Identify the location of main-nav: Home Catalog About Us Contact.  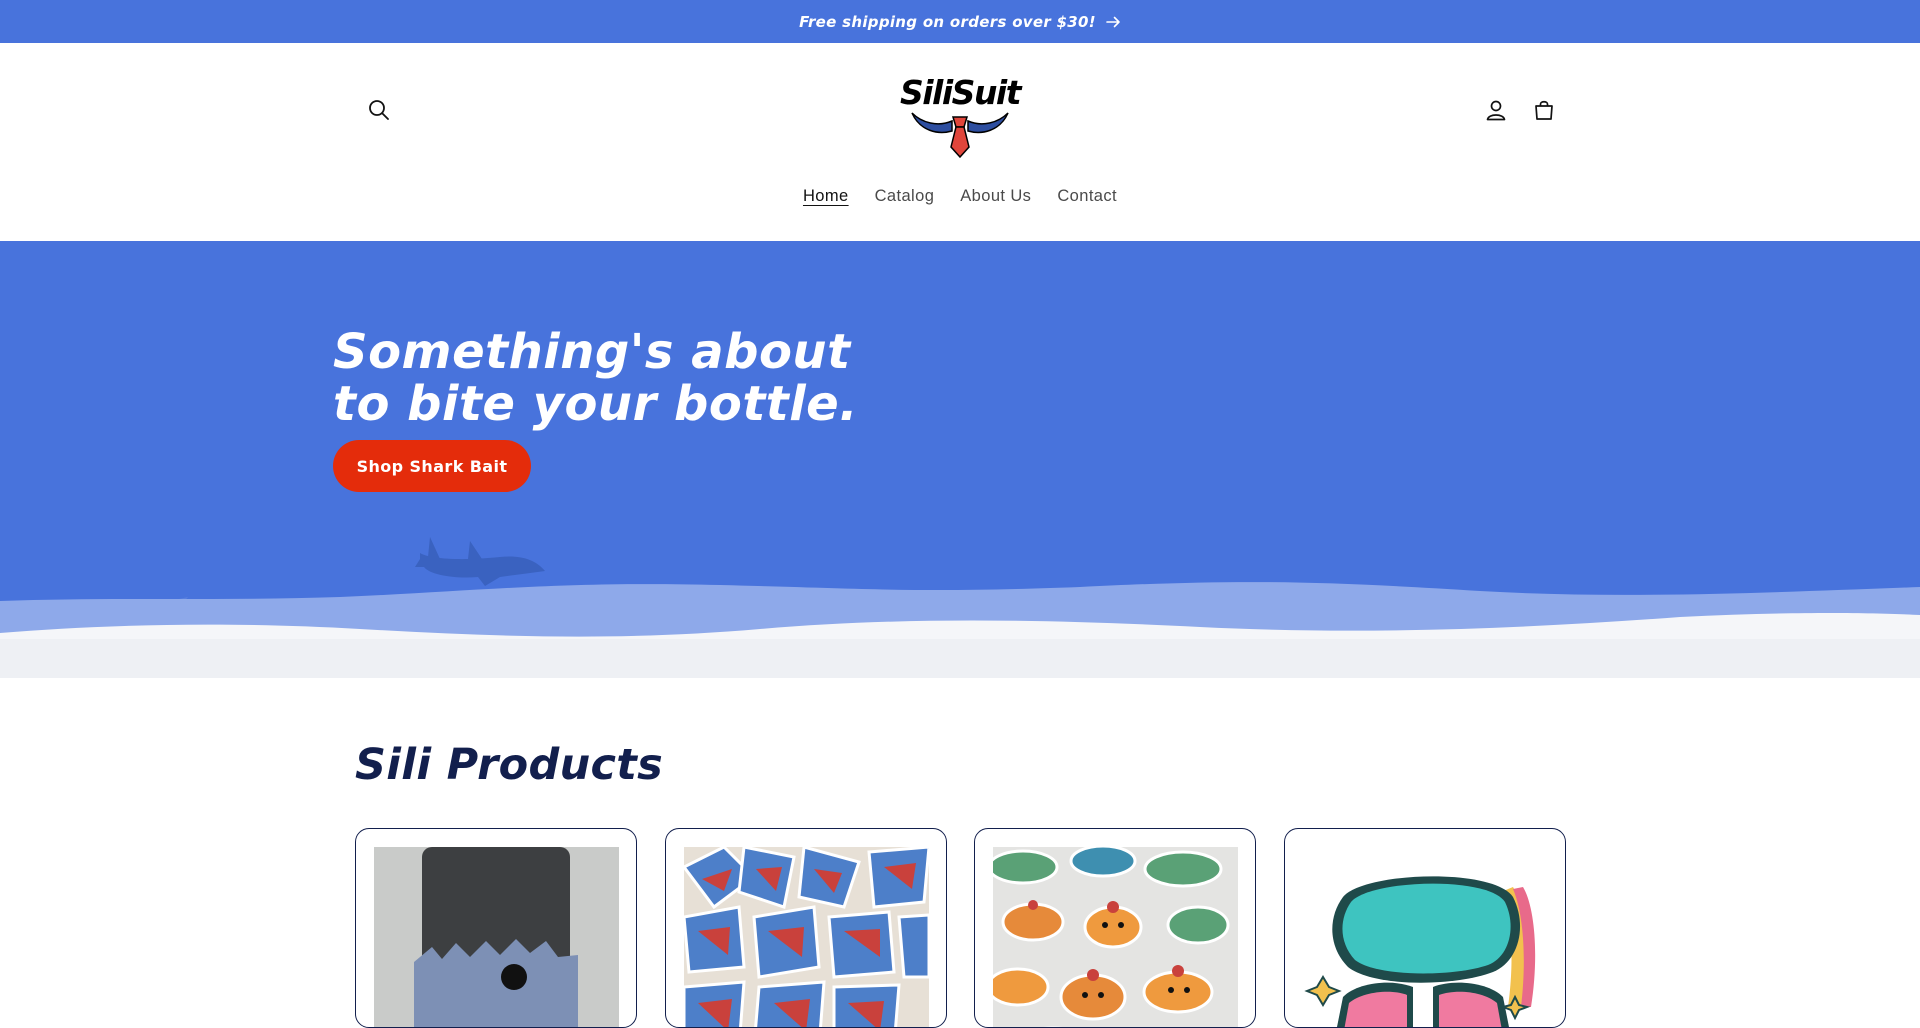
(960, 196).